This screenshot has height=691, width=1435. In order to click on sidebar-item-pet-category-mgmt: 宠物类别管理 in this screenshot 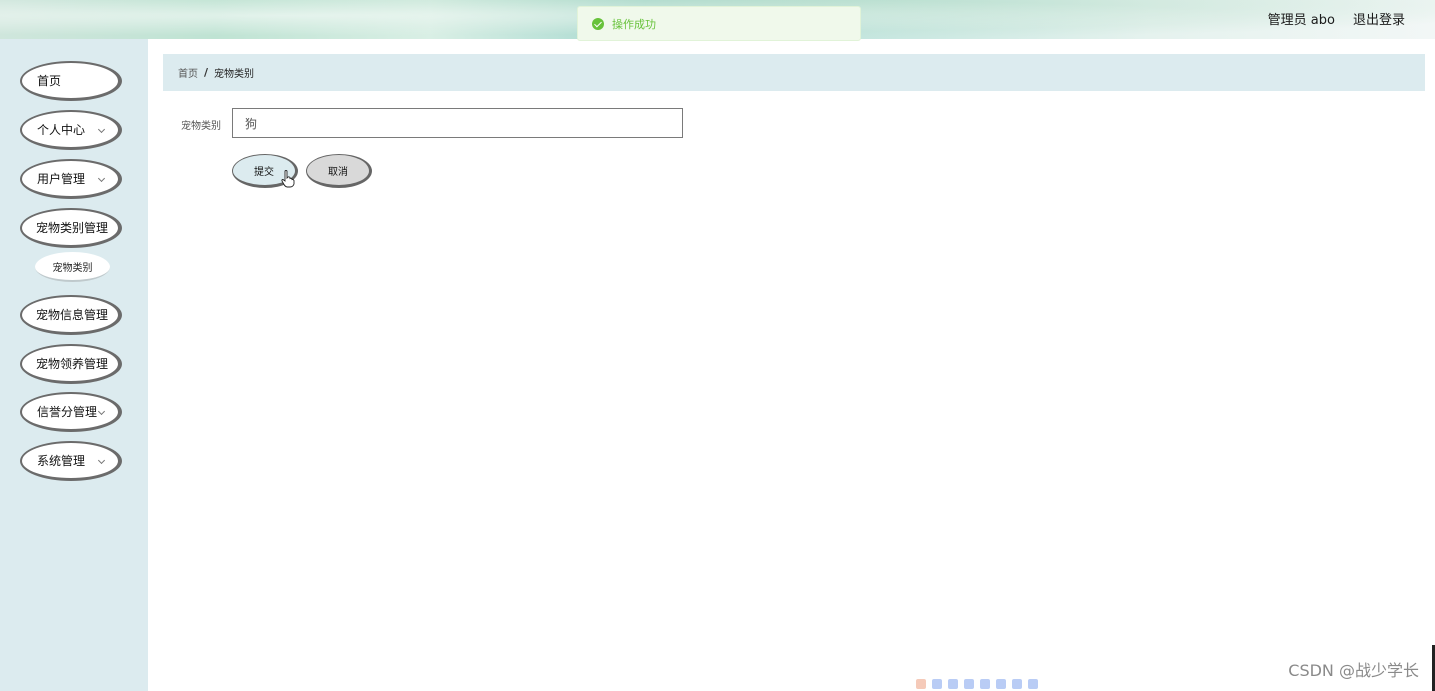, I will do `click(71, 228)`.